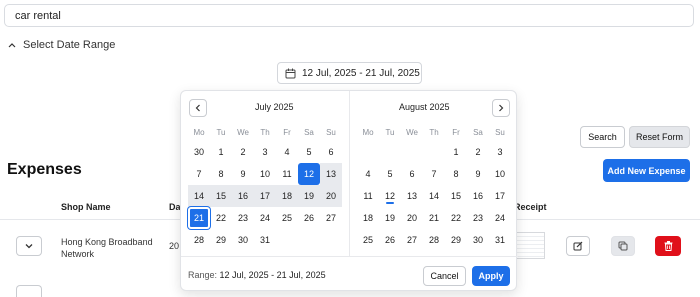  I want to click on week-row: 21 22 23 24 25 26 27, so click(265, 218).